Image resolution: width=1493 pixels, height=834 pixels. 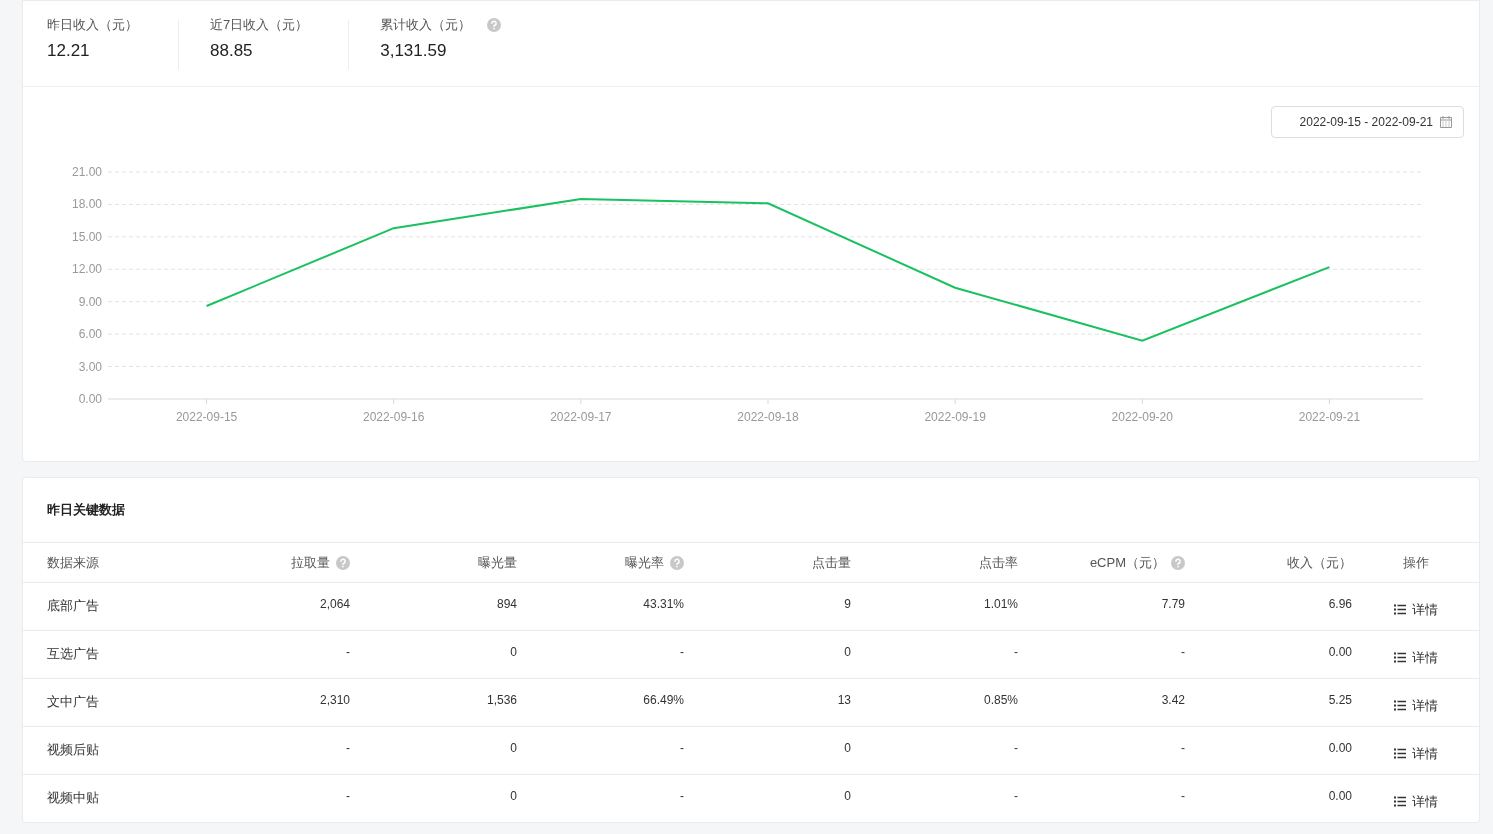 What do you see at coordinates (90, 301) in the screenshot?
I see `y-tick-label: 9.00` at bounding box center [90, 301].